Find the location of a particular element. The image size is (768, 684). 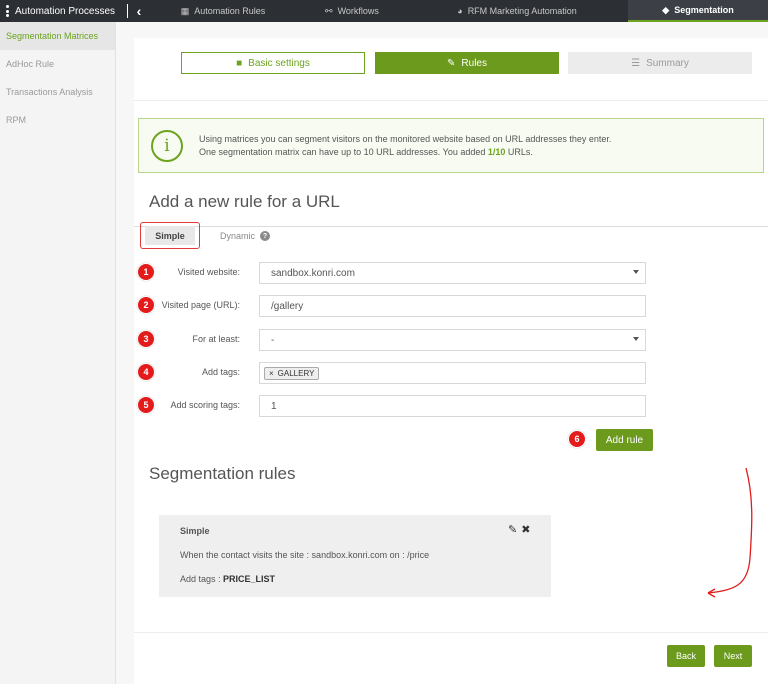

app-title-label: Automation Processes is located at coordinates (65, 11).